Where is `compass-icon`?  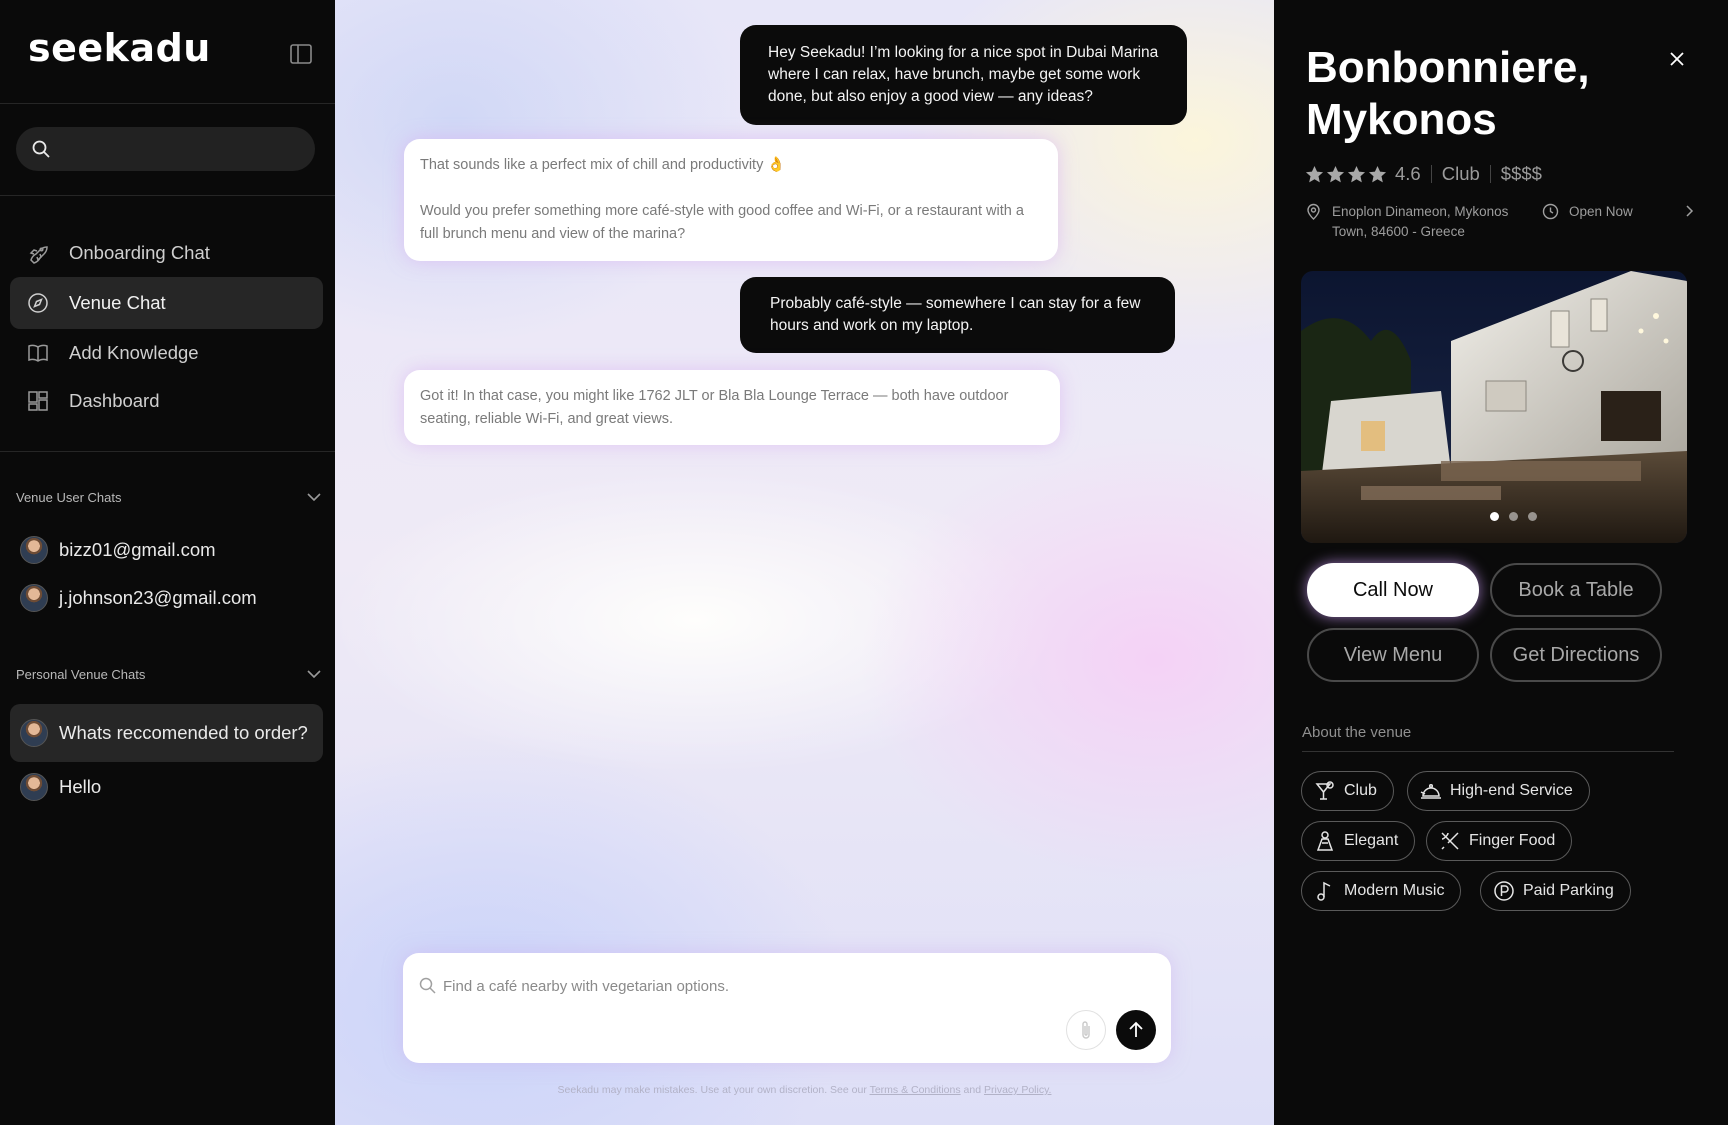
compass-icon is located at coordinates (38, 303).